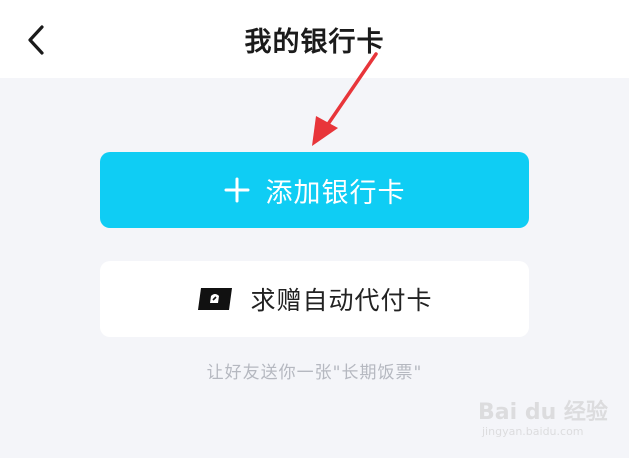  I want to click on add-bank-card-label: 添加银行卡, so click(335, 193).